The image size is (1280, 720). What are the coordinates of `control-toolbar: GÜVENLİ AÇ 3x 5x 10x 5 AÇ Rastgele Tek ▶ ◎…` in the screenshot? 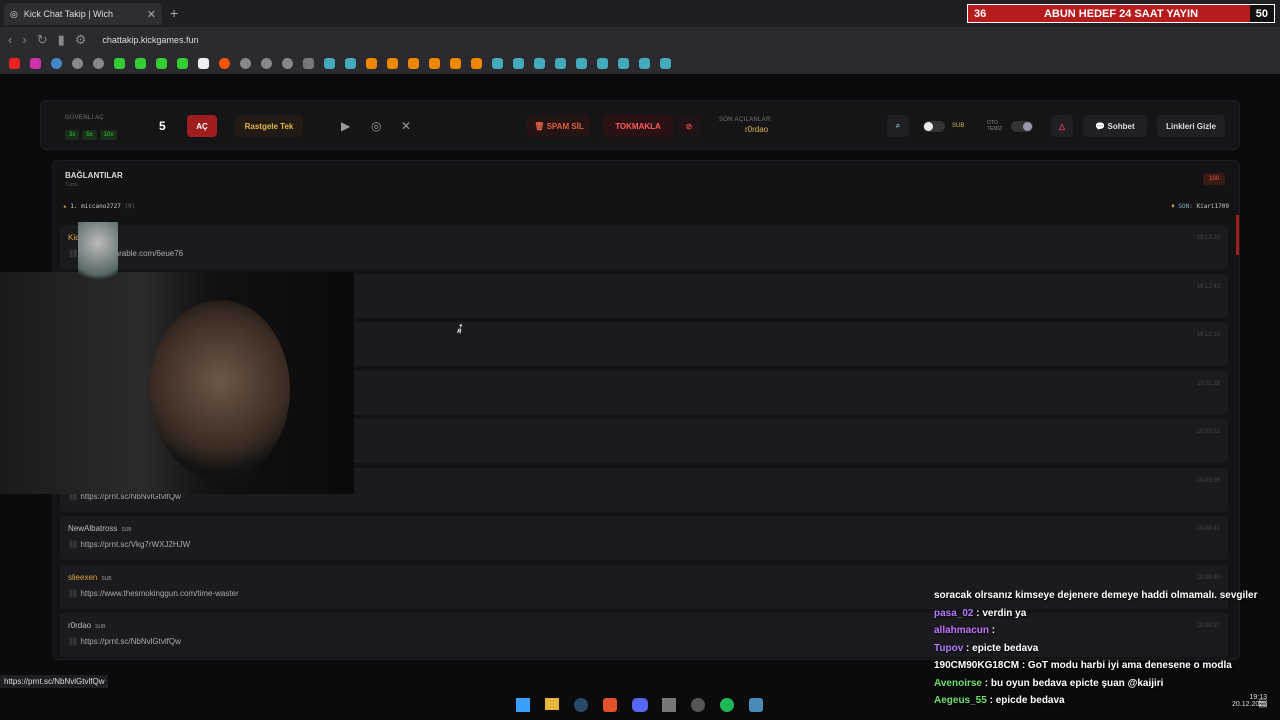 It's located at (640, 125).